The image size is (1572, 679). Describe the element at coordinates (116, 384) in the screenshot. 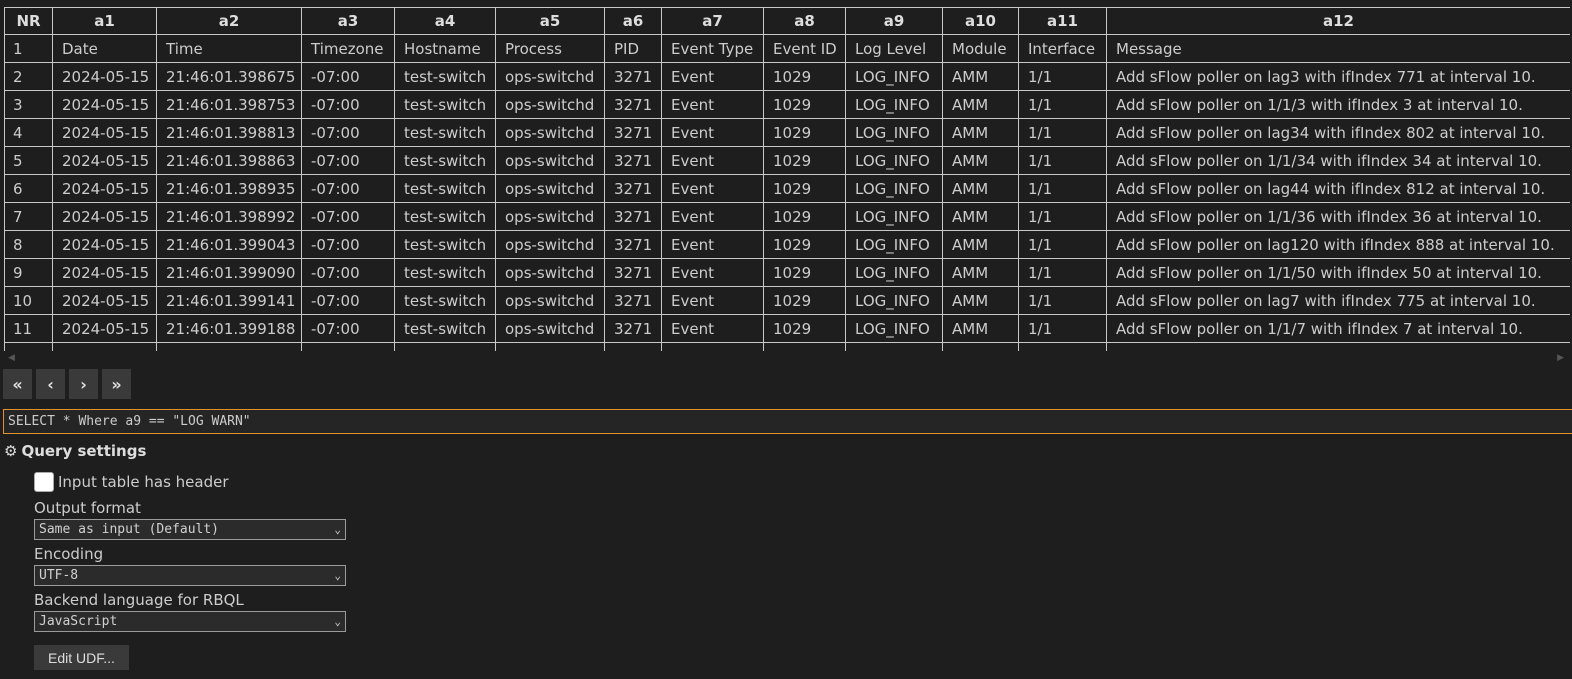

I see `last-page-button: »` at that location.